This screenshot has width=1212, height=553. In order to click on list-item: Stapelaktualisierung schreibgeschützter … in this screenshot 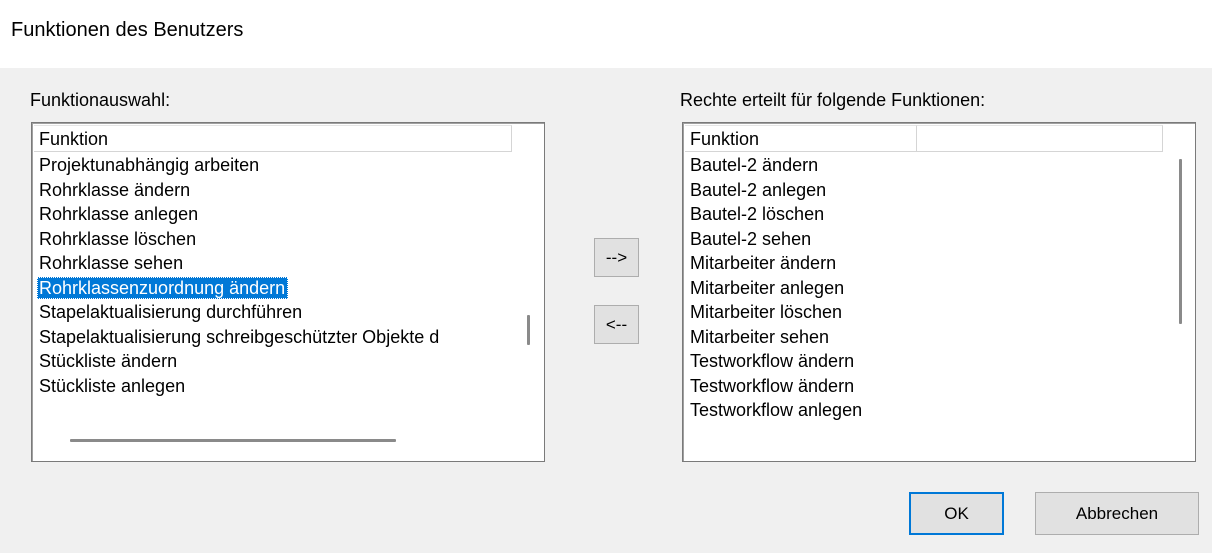, I will do `click(236, 337)`.